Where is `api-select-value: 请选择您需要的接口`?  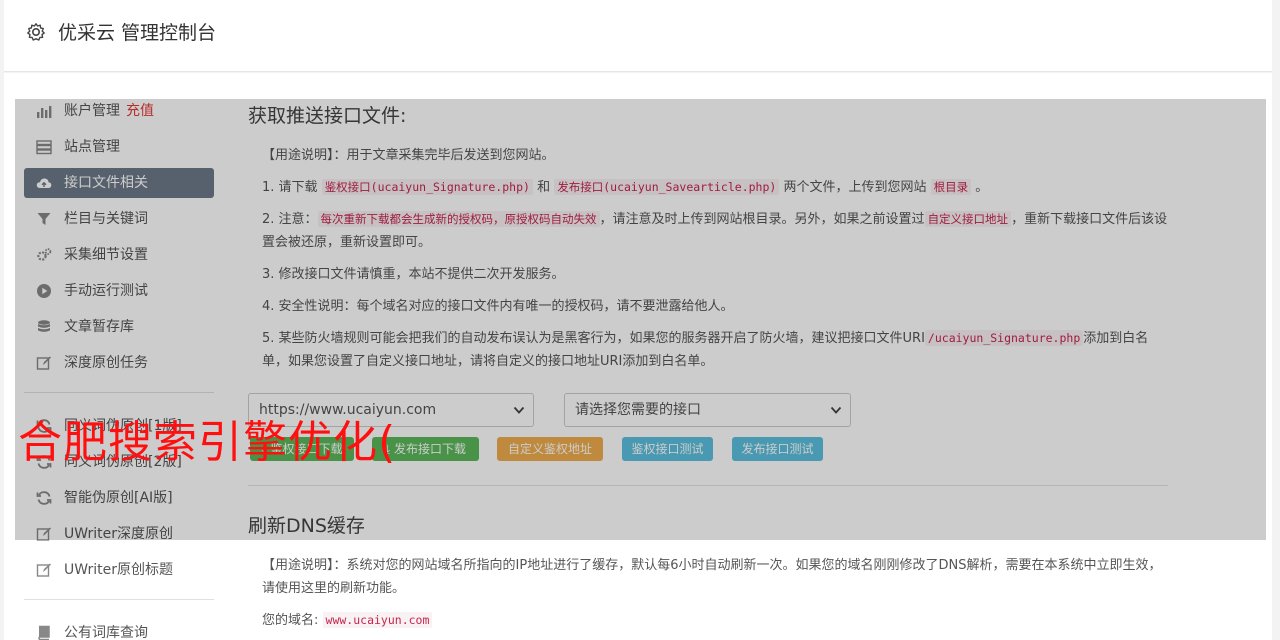 api-select-value: 请选择您需要的接口 is located at coordinates (638, 410).